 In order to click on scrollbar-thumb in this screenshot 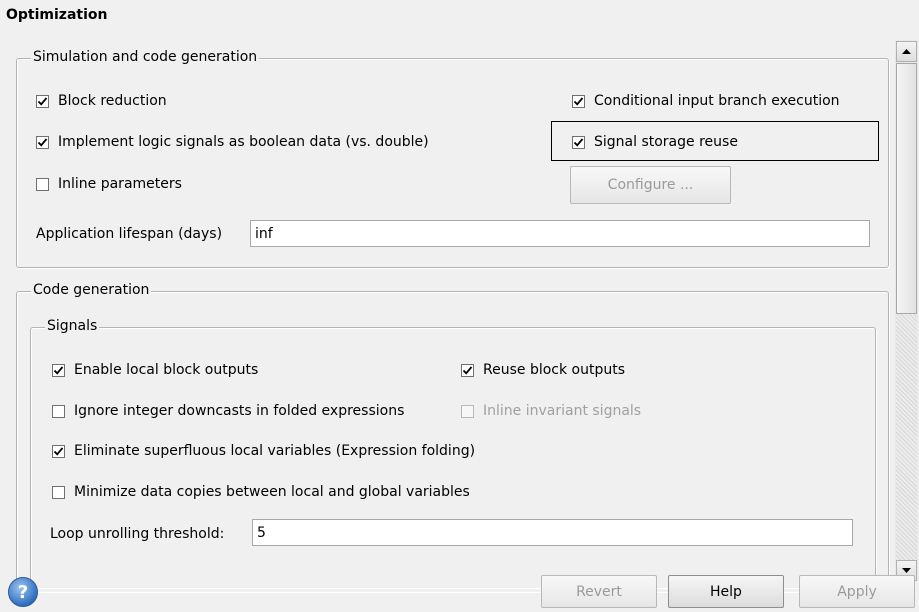, I will do `click(906, 188)`.